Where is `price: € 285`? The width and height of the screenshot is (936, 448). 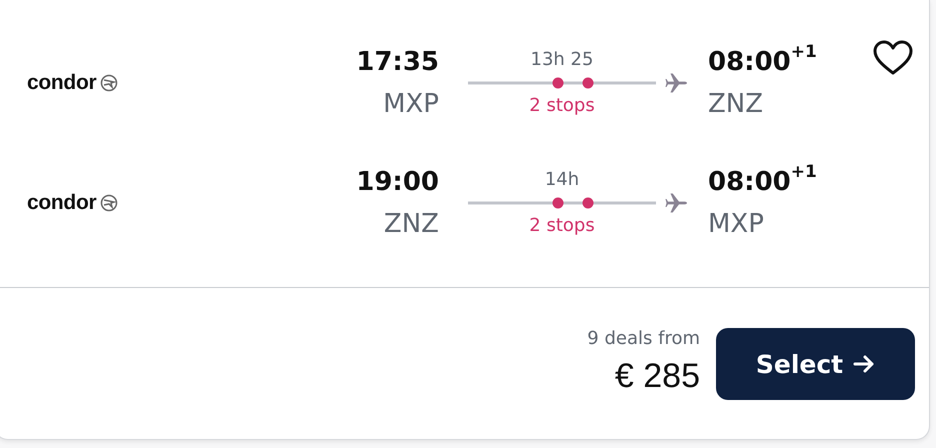 price: € 285 is located at coordinates (657, 376).